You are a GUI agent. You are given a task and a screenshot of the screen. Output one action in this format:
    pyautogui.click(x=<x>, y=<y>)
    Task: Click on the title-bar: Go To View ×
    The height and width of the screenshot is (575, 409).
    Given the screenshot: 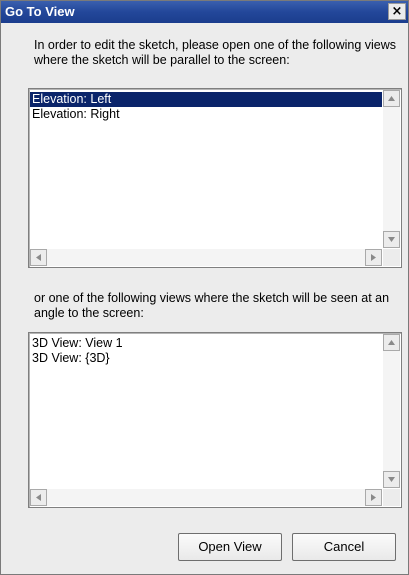 What is the action you would take?
    pyautogui.click(x=204, y=12)
    